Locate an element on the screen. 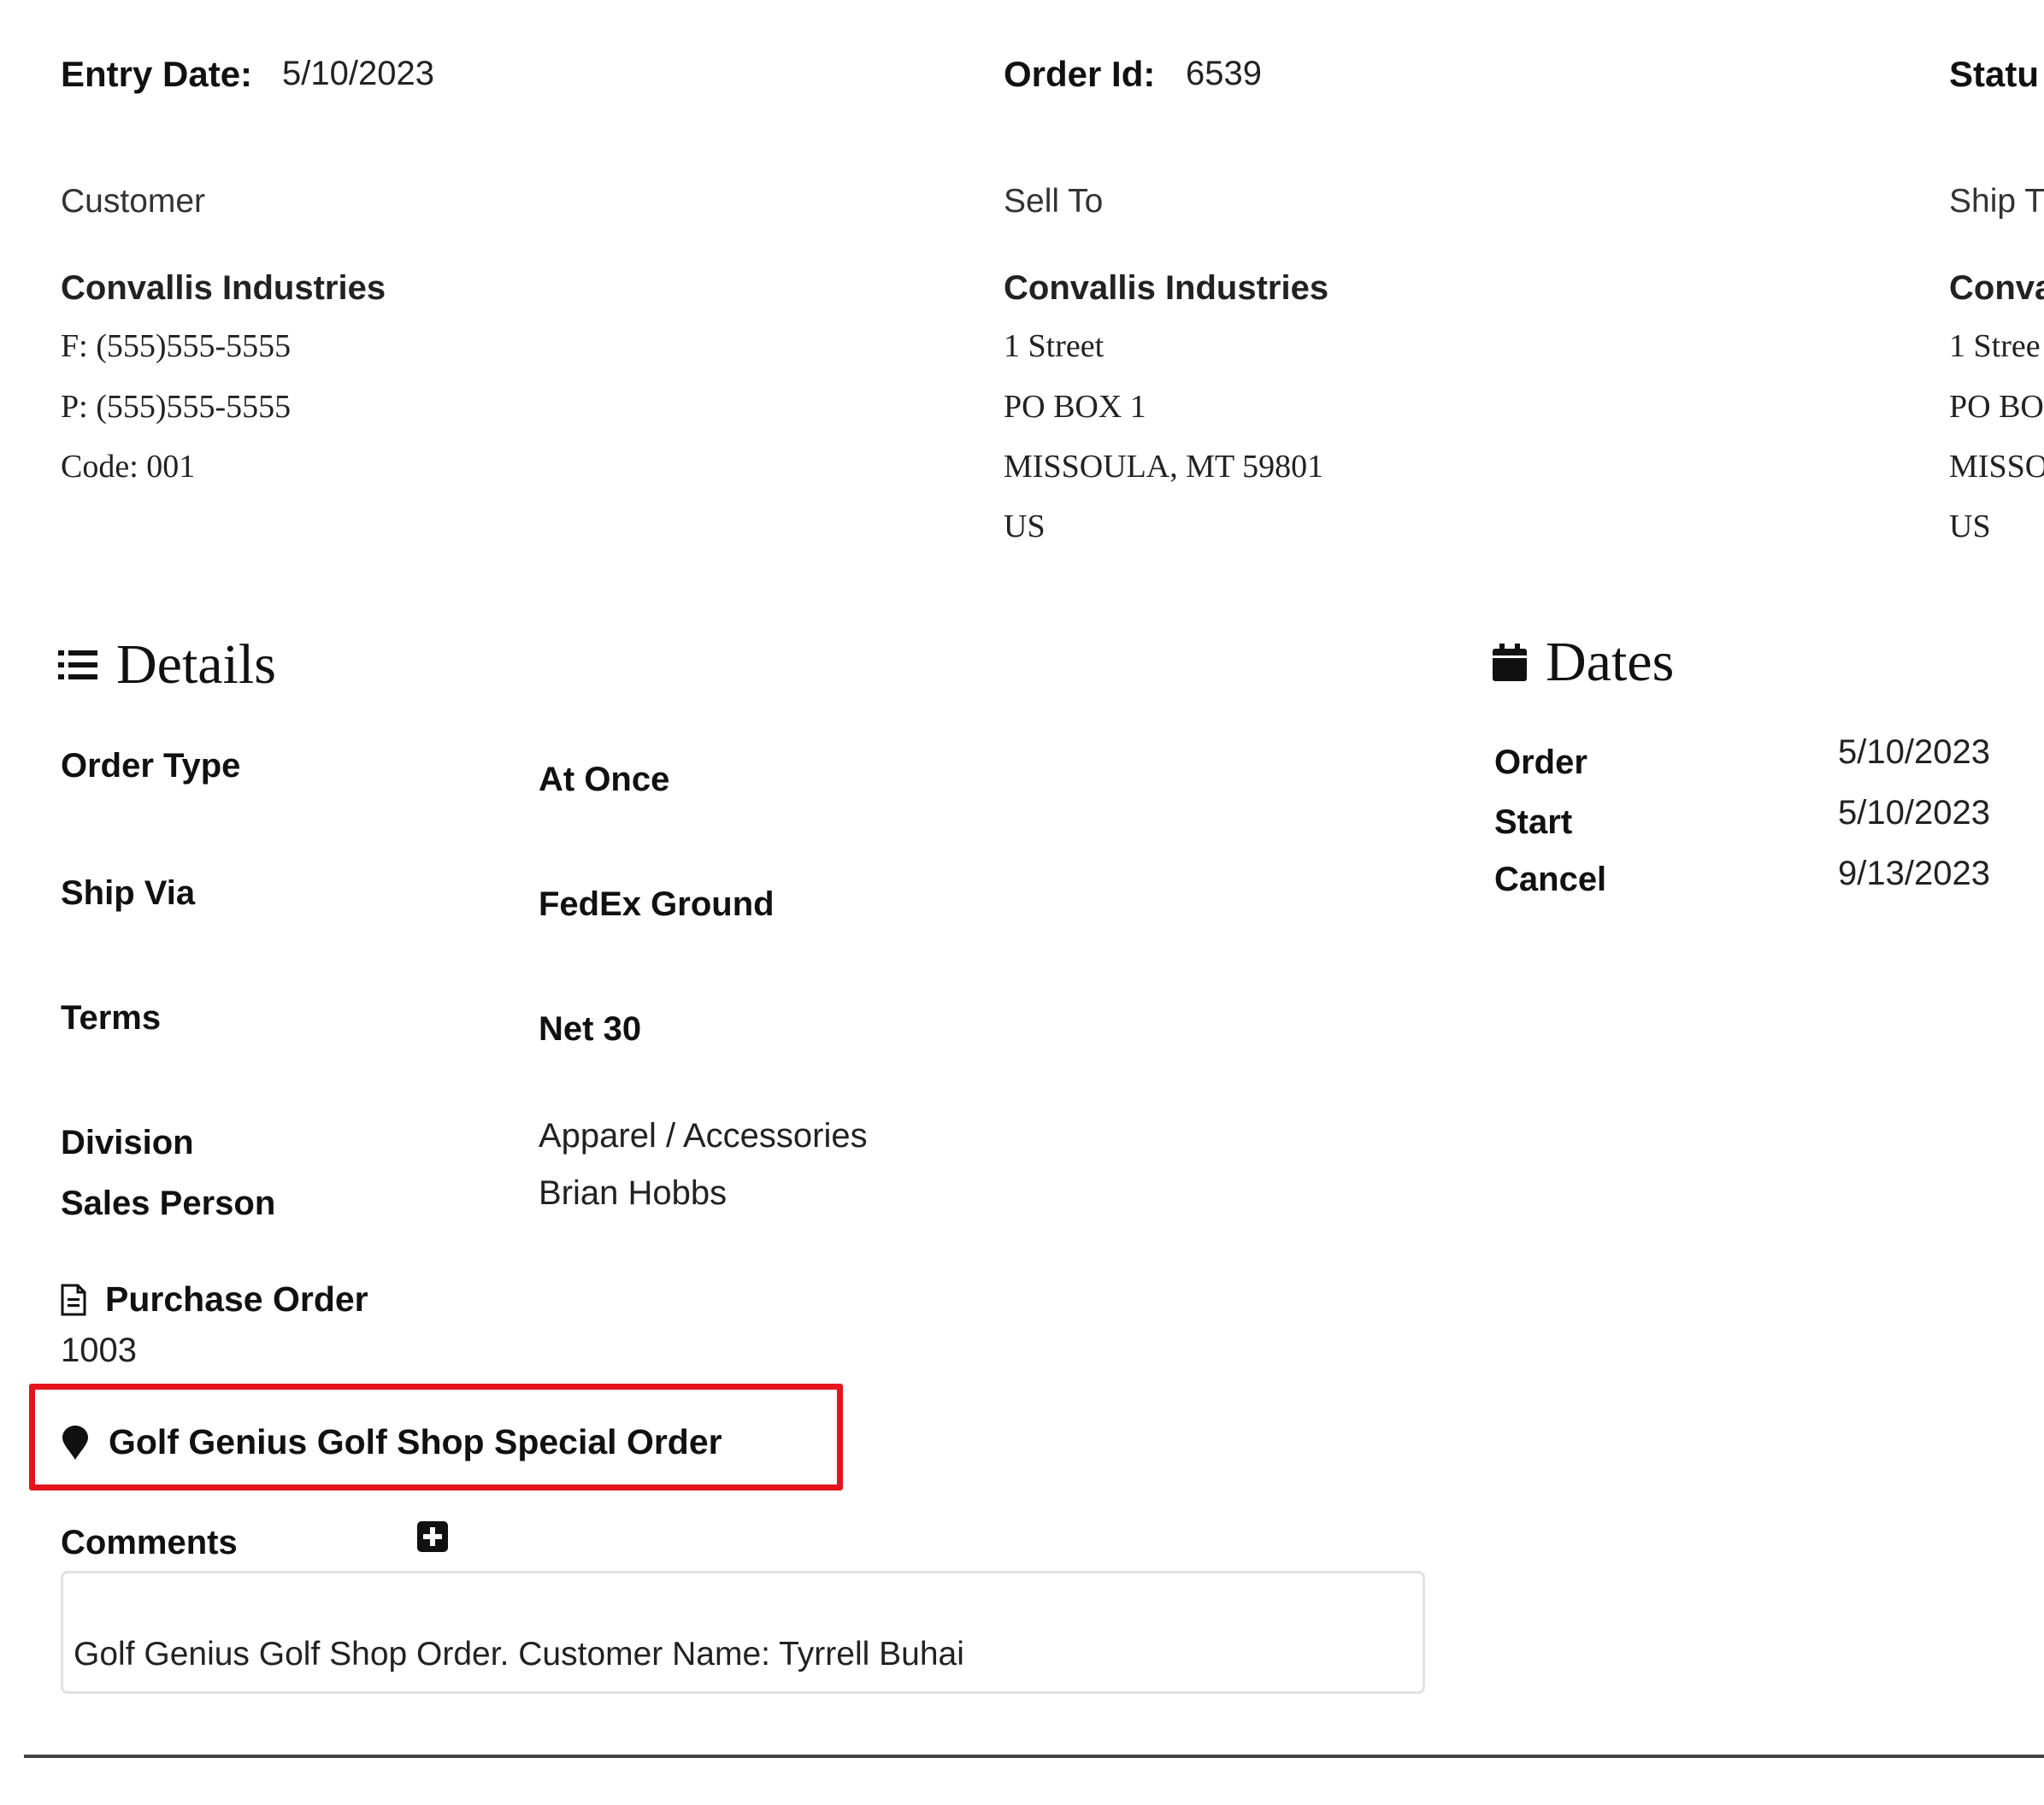 This screenshot has width=2044, height=1805. map-marker-icon is located at coordinates (75, 1442).